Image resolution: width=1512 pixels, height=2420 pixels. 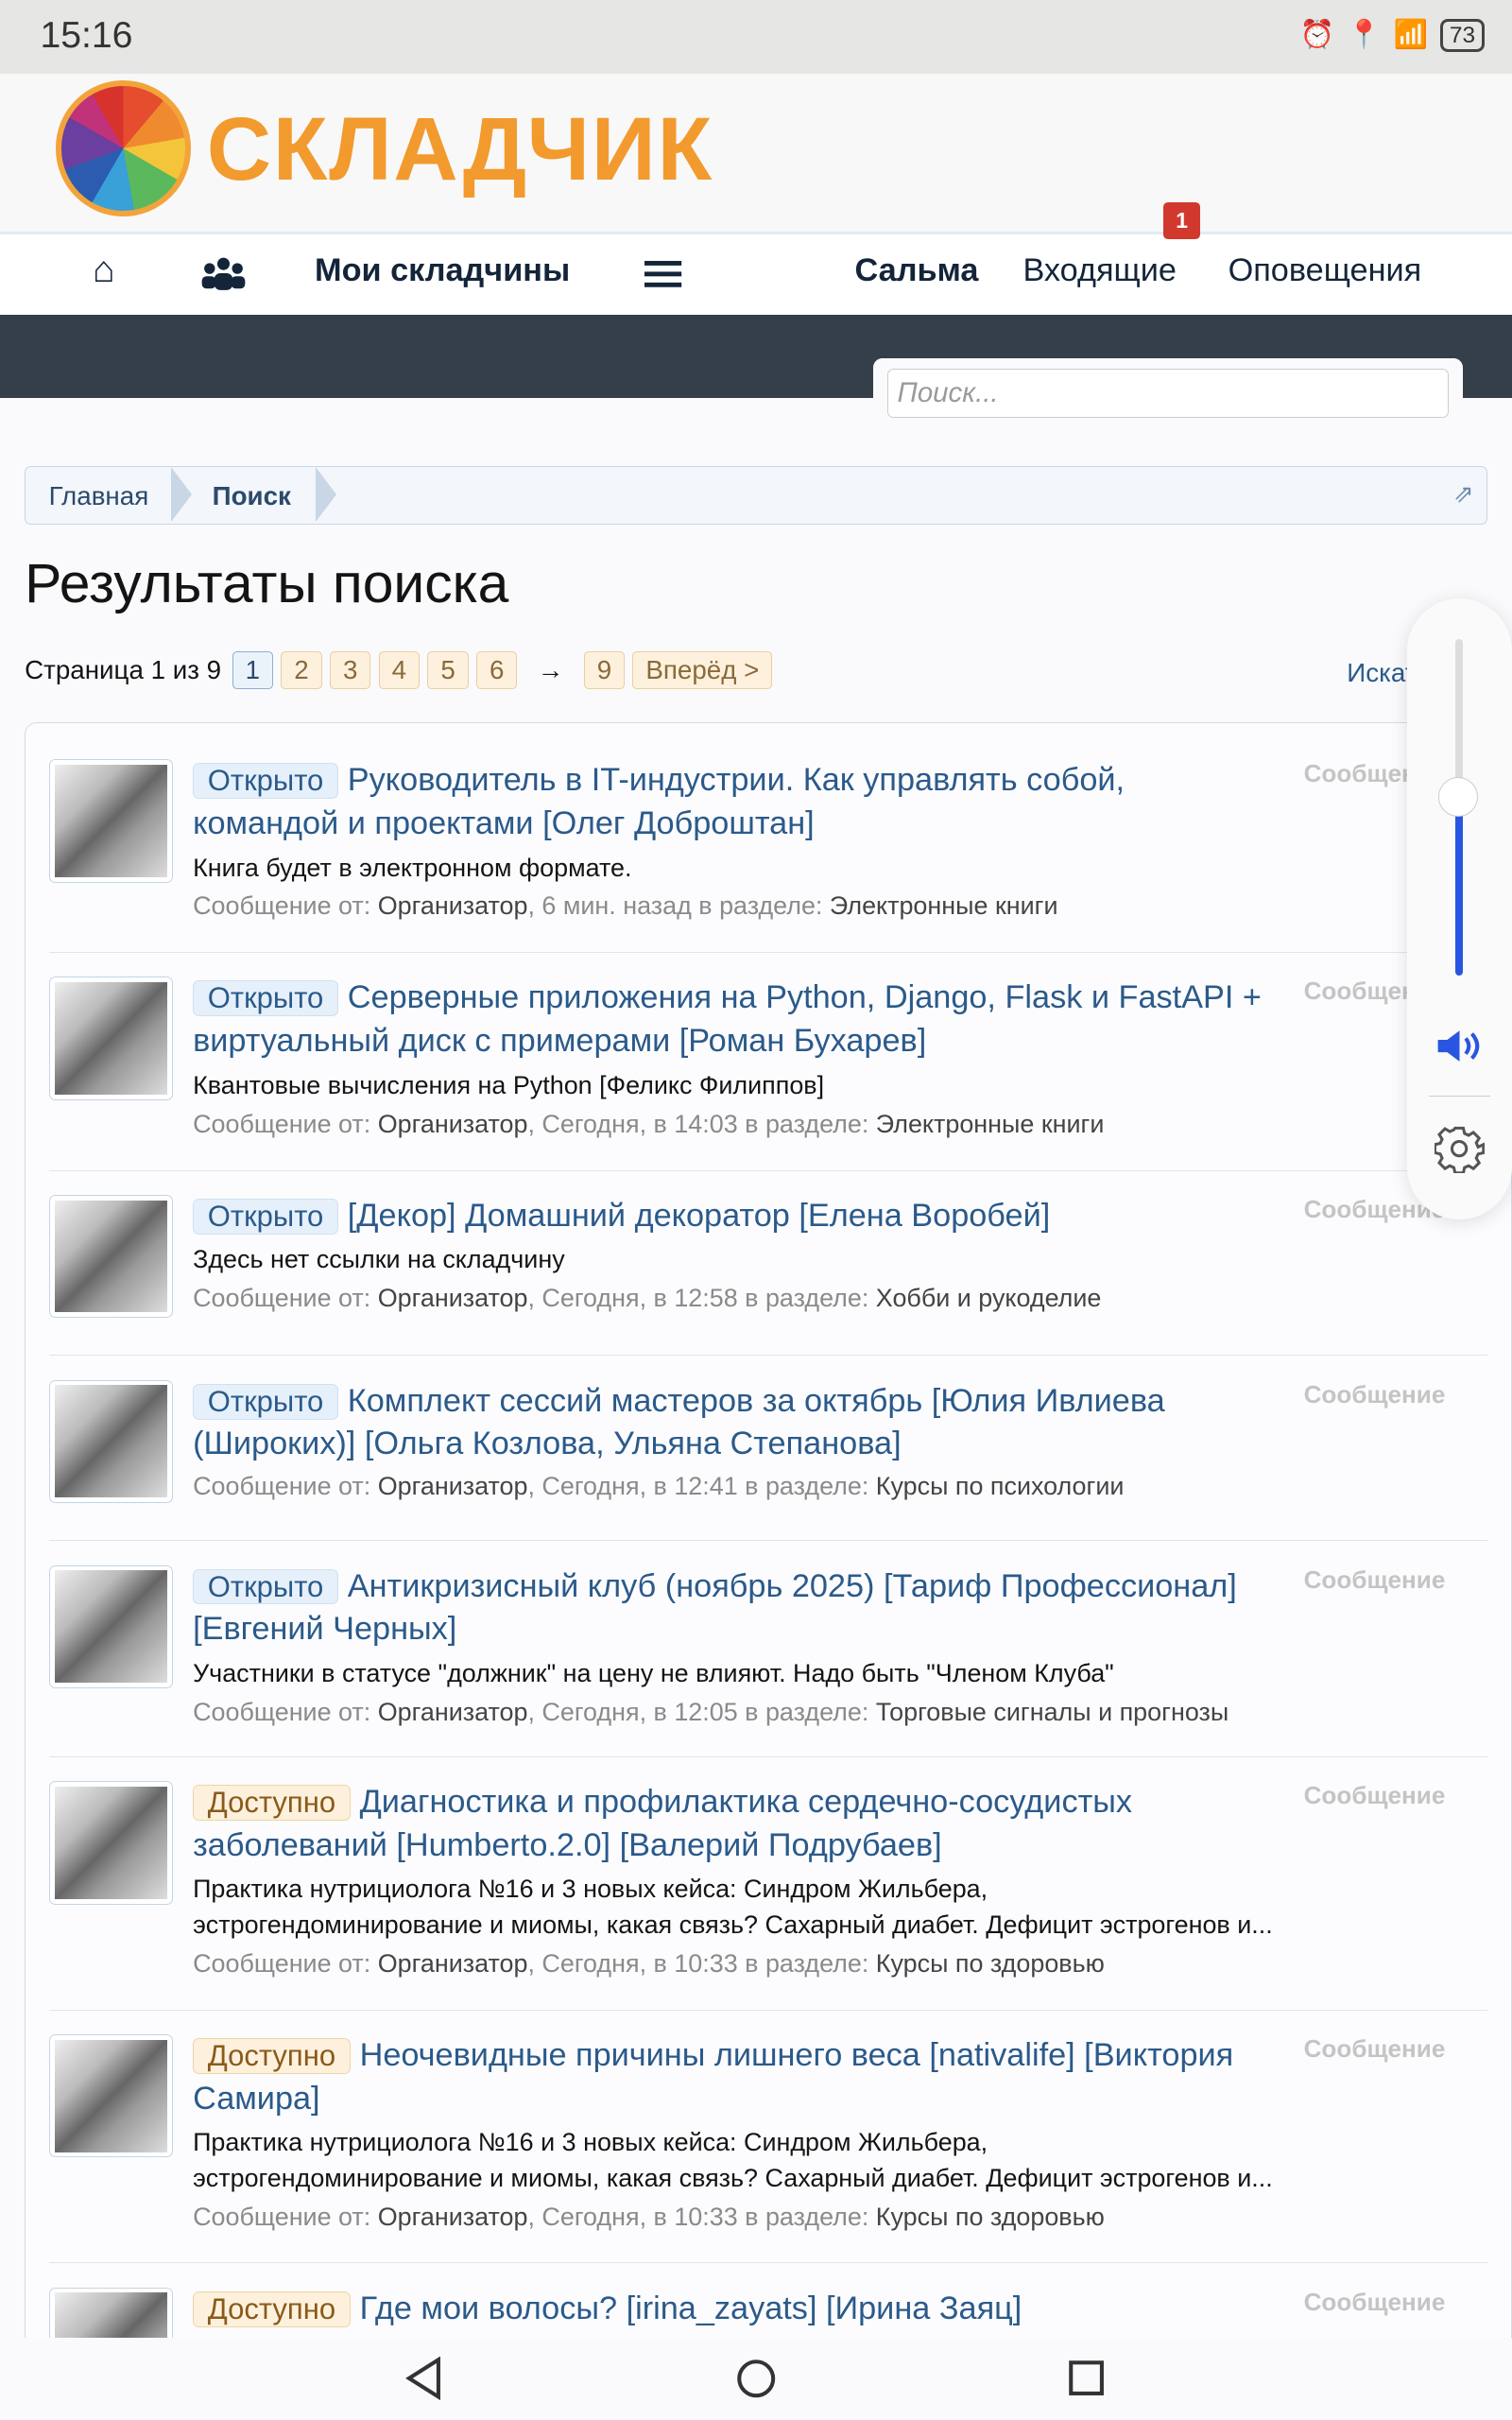 I want to click on page-title: Результаты поиска, so click(x=267, y=584).